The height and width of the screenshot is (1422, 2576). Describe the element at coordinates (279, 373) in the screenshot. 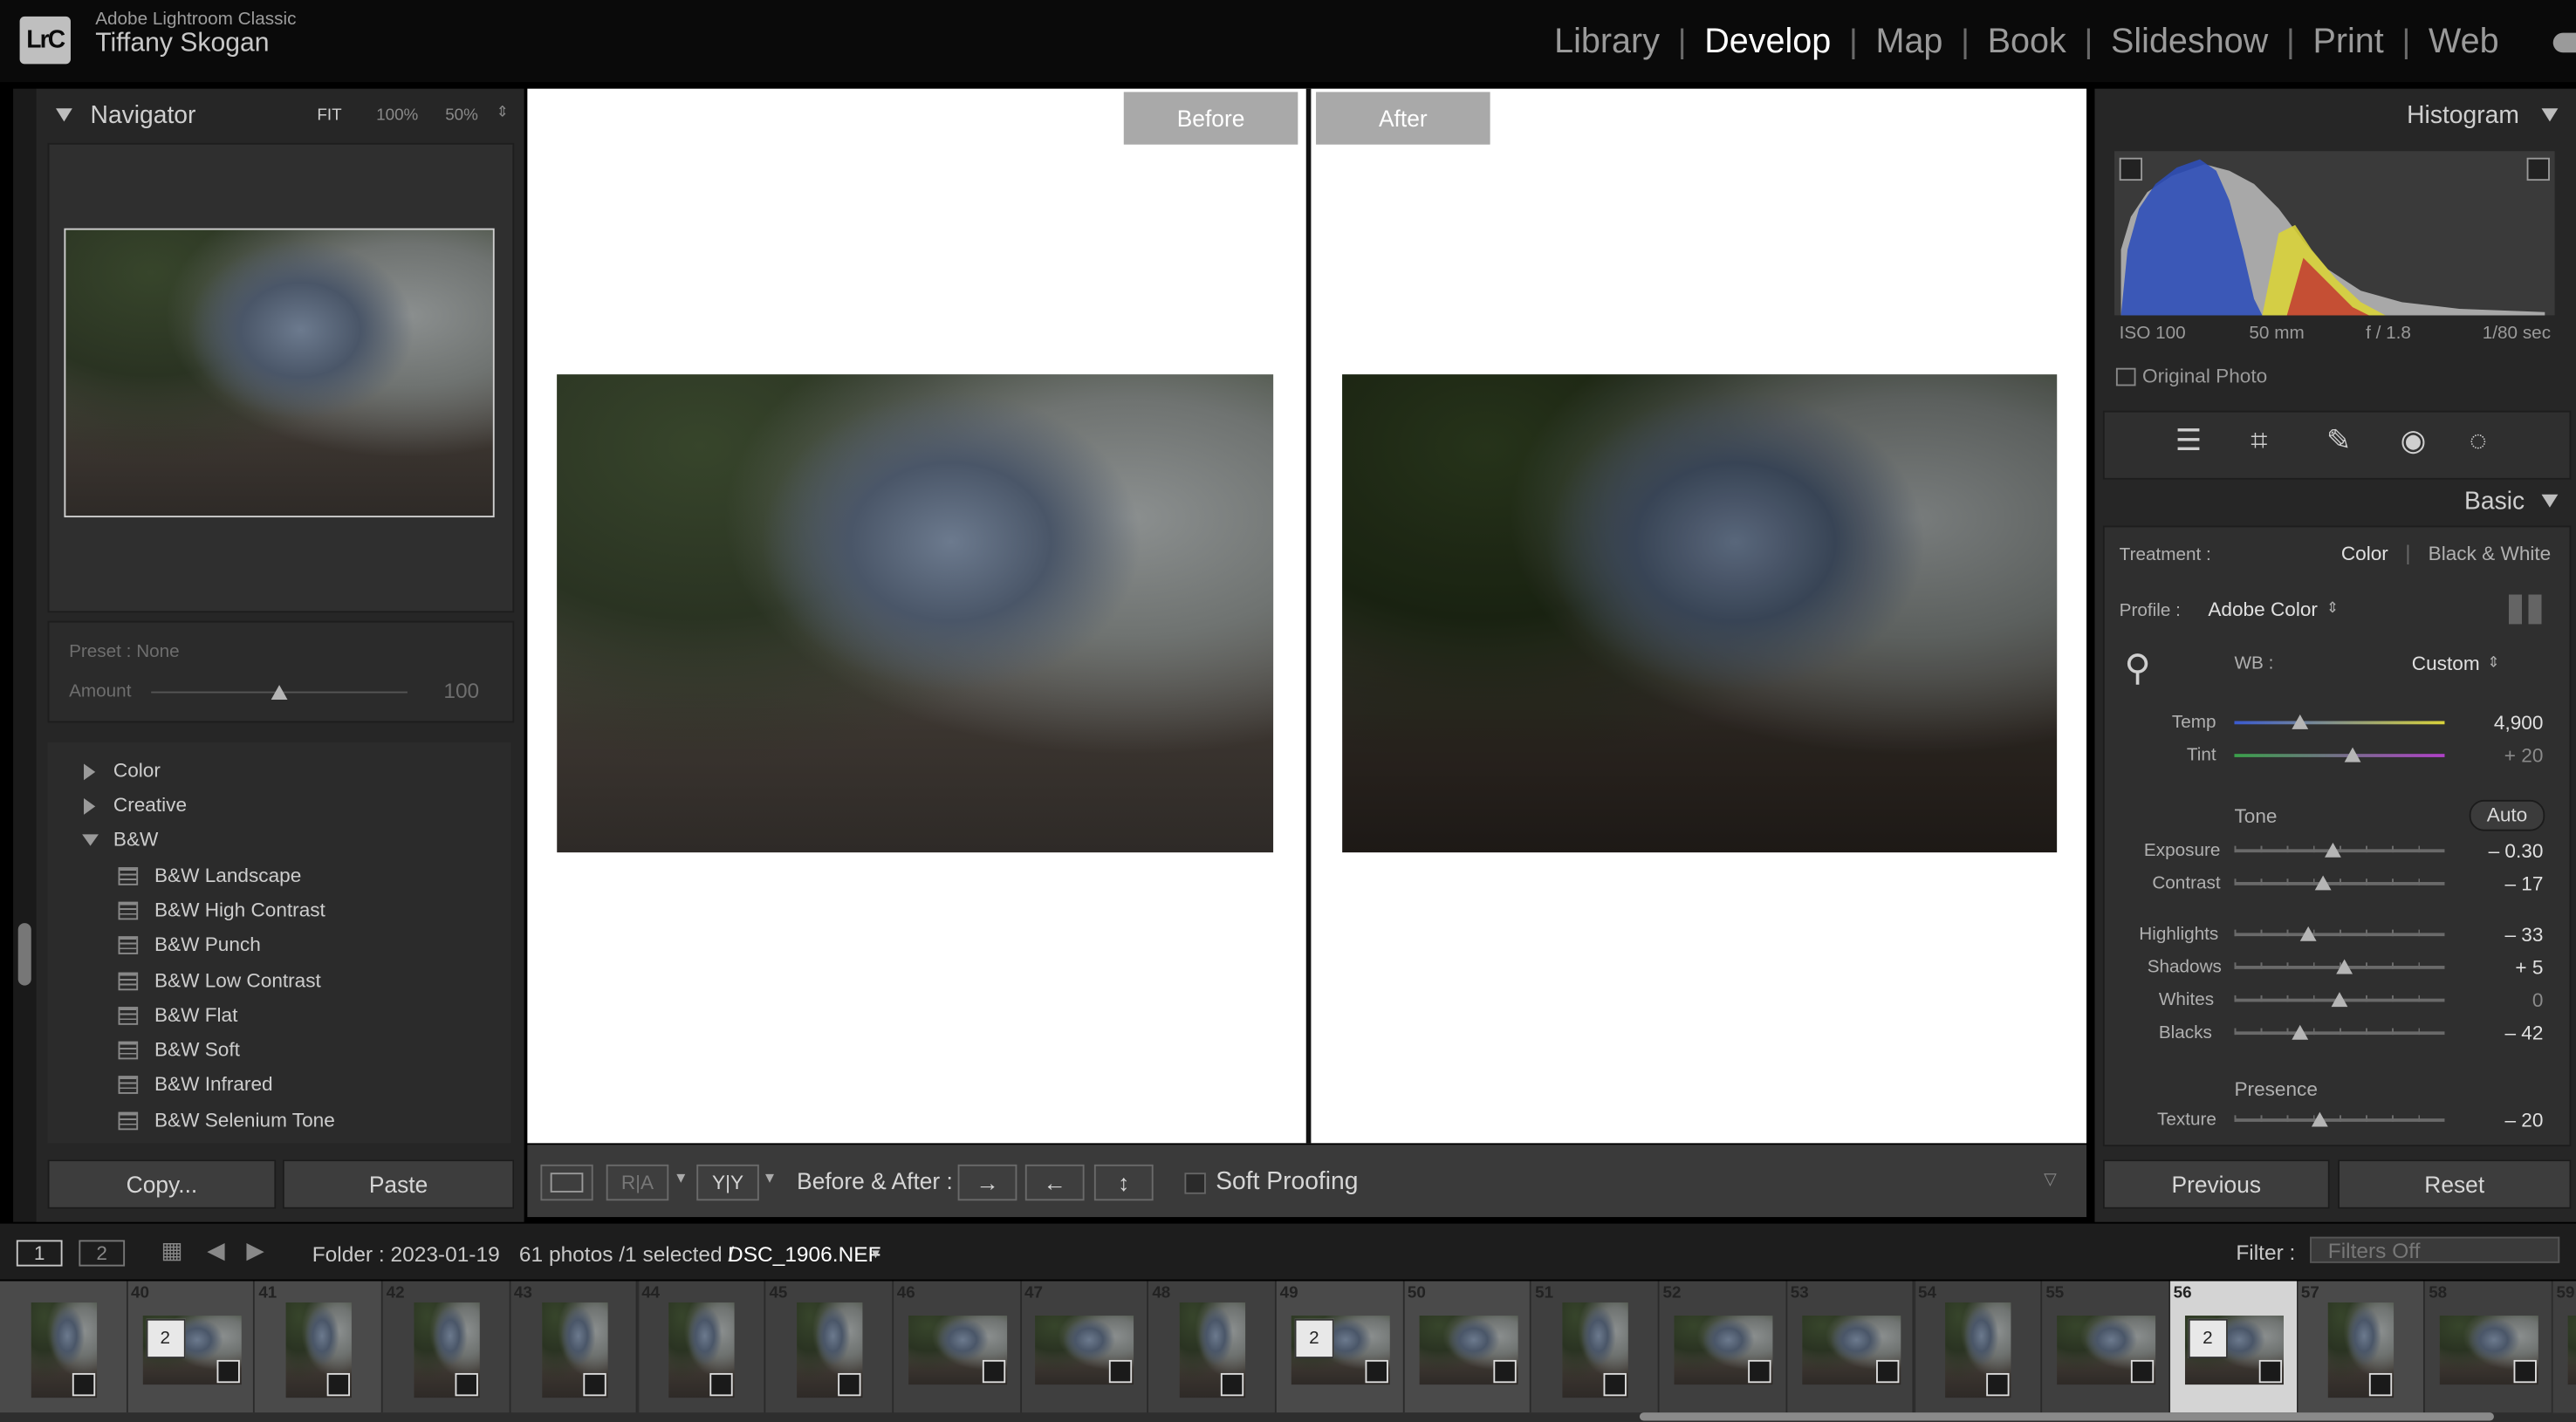

I see `navigator-thumbnail` at that location.